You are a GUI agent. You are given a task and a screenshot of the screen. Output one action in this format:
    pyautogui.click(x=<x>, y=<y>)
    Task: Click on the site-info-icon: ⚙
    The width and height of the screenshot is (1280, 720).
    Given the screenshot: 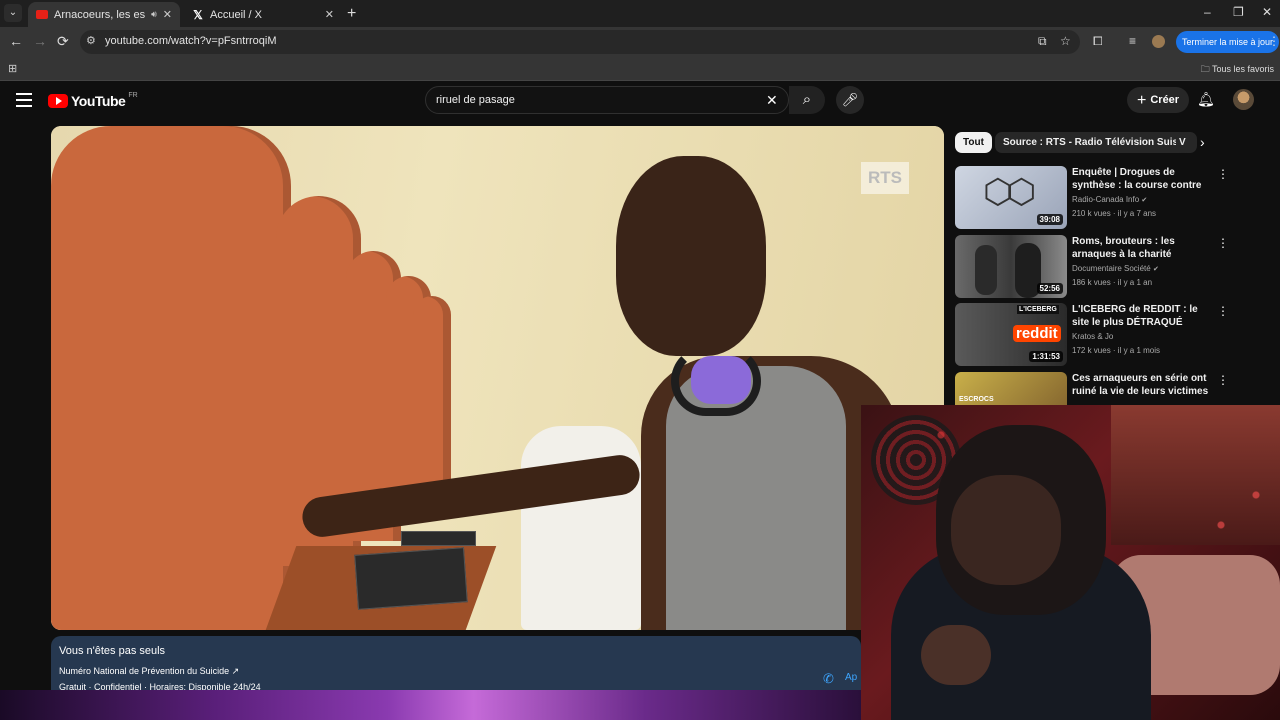 What is the action you would take?
    pyautogui.click(x=91, y=40)
    